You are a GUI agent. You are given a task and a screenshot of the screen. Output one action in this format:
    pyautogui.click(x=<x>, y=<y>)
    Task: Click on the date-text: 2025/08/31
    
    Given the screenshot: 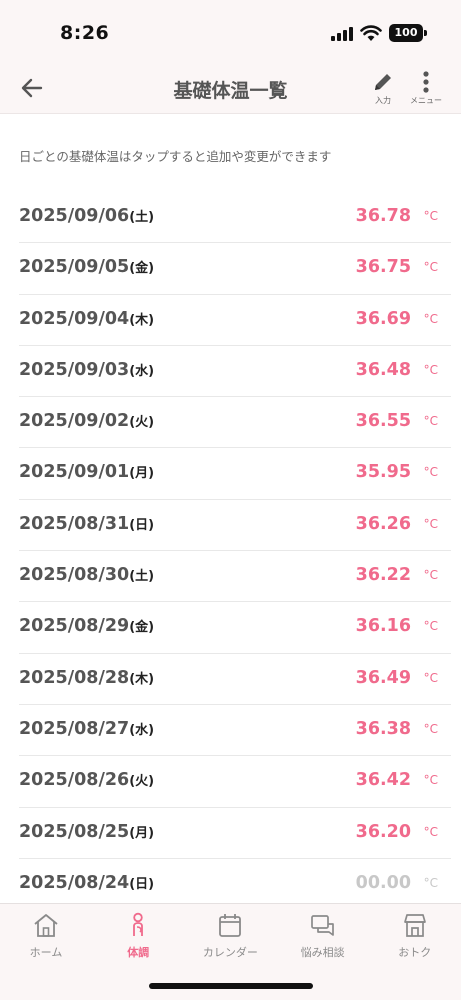 What is the action you would take?
    pyautogui.click(x=74, y=523)
    